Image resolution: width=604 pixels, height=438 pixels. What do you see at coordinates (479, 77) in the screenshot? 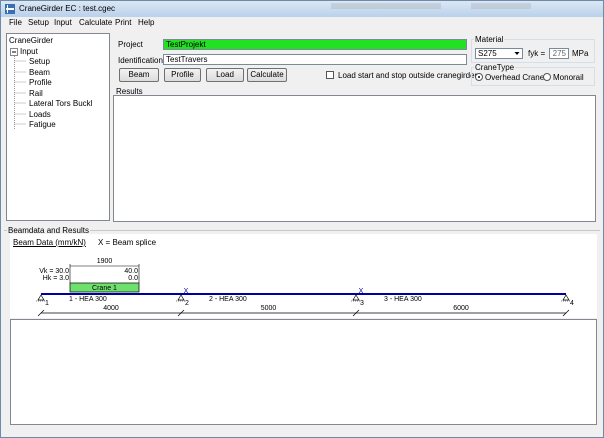
I see `overhead-crane-radio` at bounding box center [479, 77].